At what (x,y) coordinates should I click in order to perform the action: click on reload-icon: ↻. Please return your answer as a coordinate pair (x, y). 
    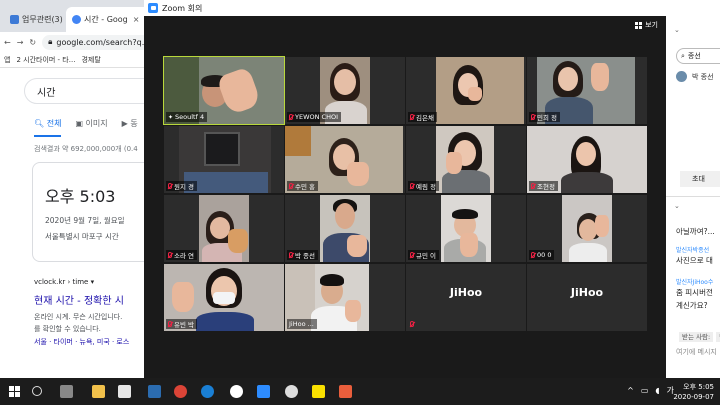
    Looking at the image, I should click on (32, 42).